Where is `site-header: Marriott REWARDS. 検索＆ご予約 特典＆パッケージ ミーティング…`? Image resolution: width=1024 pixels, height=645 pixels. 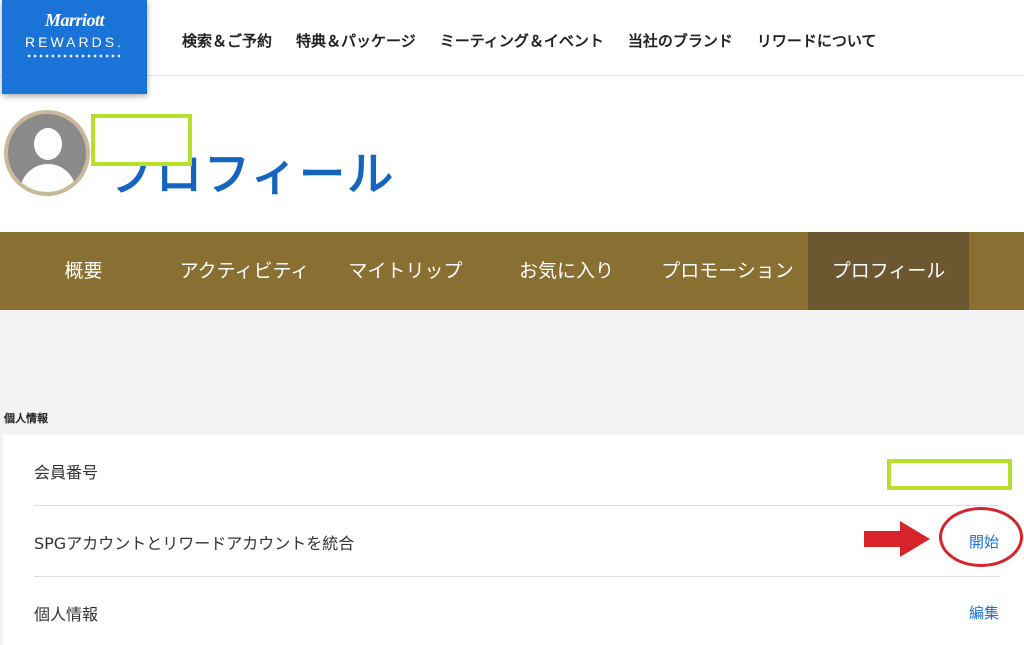
site-header: Marriott REWARDS. 検索＆ご予約 特典＆パッケージ ミーティング… is located at coordinates (512, 47).